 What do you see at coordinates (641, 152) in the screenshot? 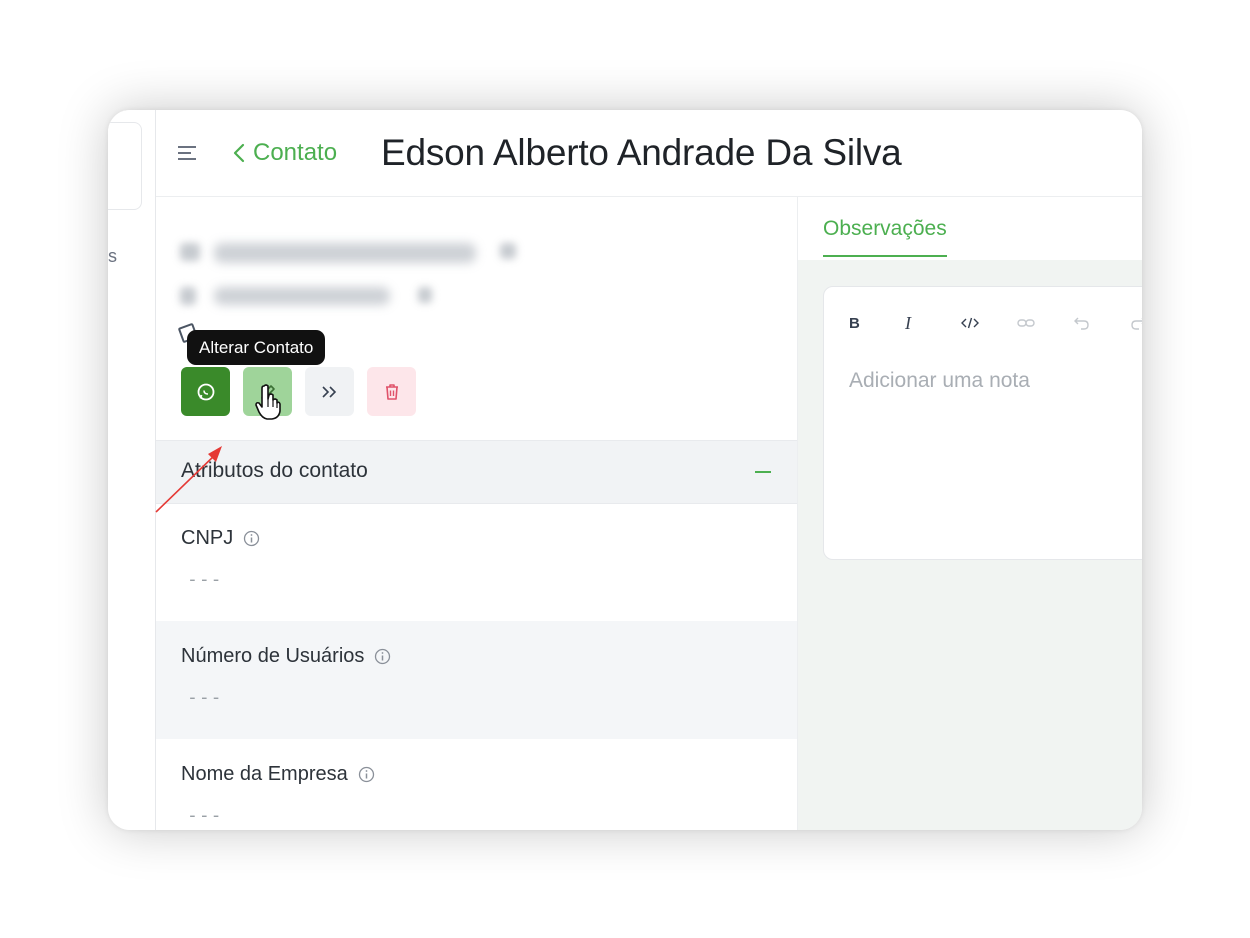
I see `page-title: Edson Alberto Andrade Da Silva` at bounding box center [641, 152].